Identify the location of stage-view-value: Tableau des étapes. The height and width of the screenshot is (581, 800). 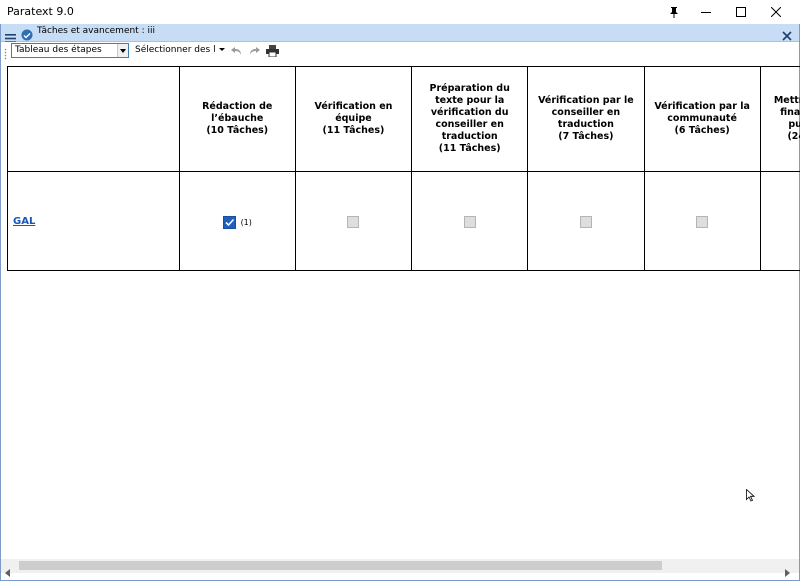
(58, 50).